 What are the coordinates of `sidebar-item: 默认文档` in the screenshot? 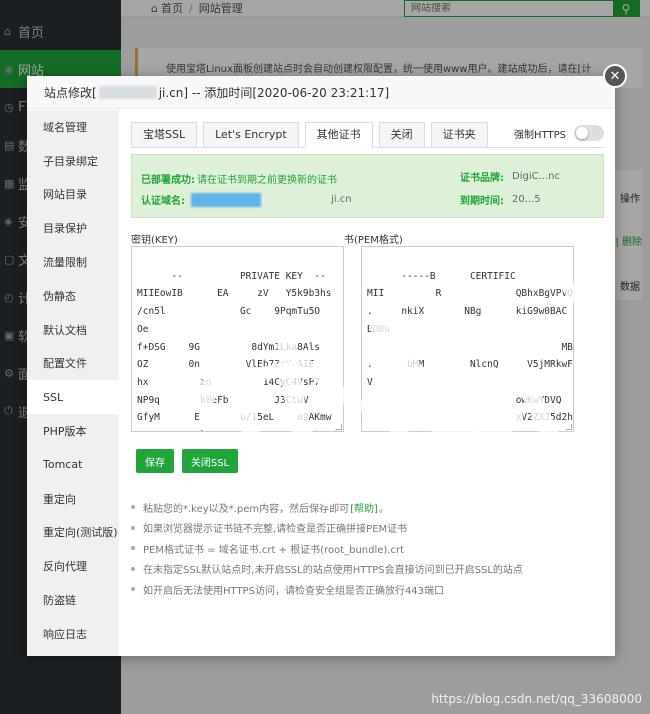 It's located at (73, 330).